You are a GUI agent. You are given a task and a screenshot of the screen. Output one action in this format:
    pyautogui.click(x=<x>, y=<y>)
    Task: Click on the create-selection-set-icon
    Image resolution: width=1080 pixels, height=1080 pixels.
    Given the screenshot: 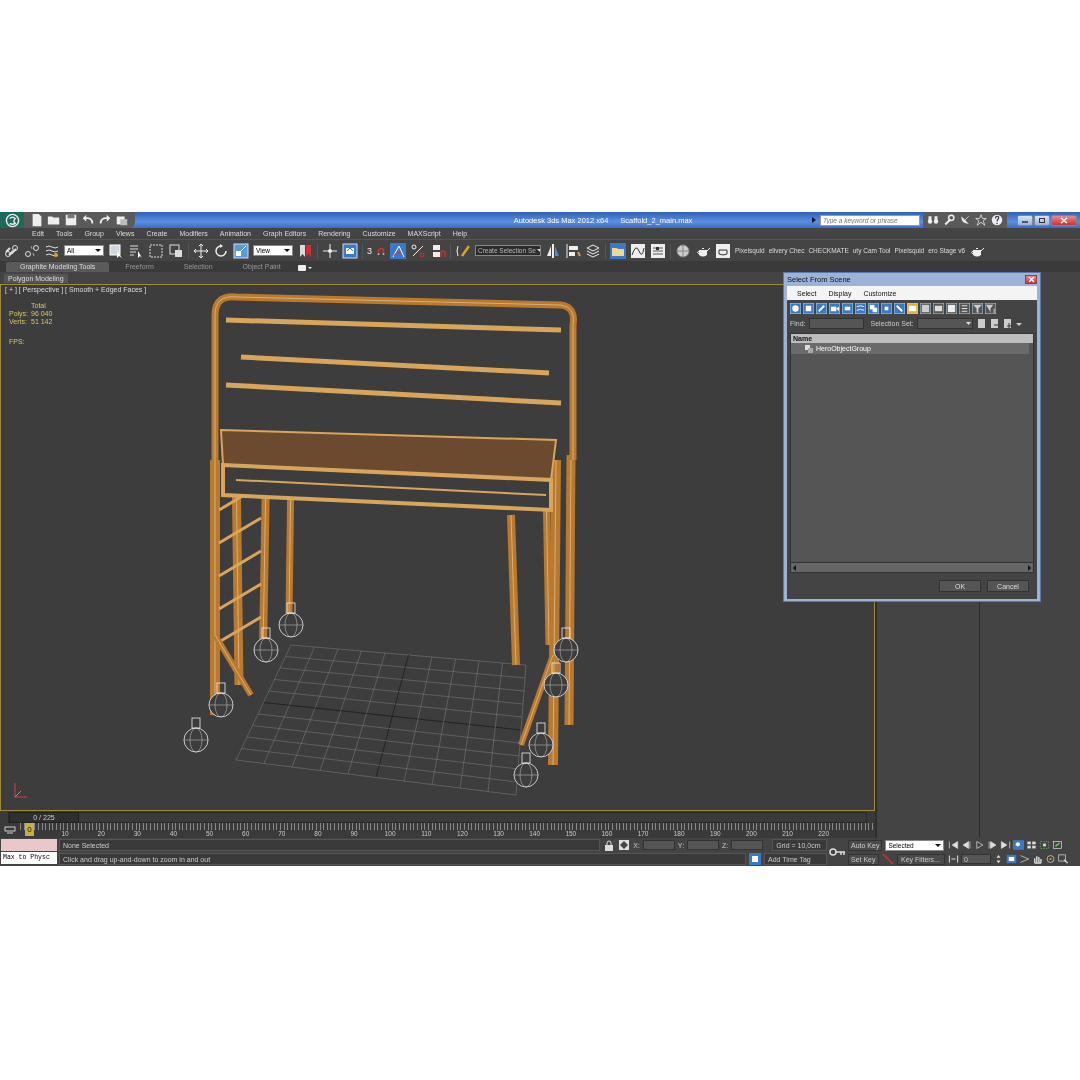 What is the action you would take?
    pyautogui.click(x=980, y=323)
    